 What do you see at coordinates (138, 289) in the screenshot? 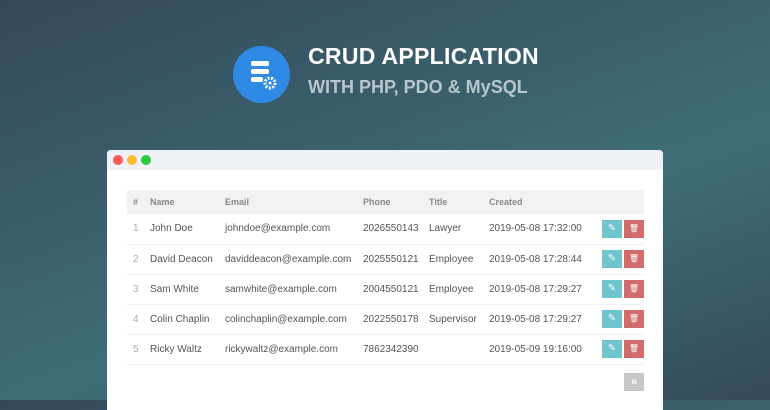
I see `cell-id: 3` at bounding box center [138, 289].